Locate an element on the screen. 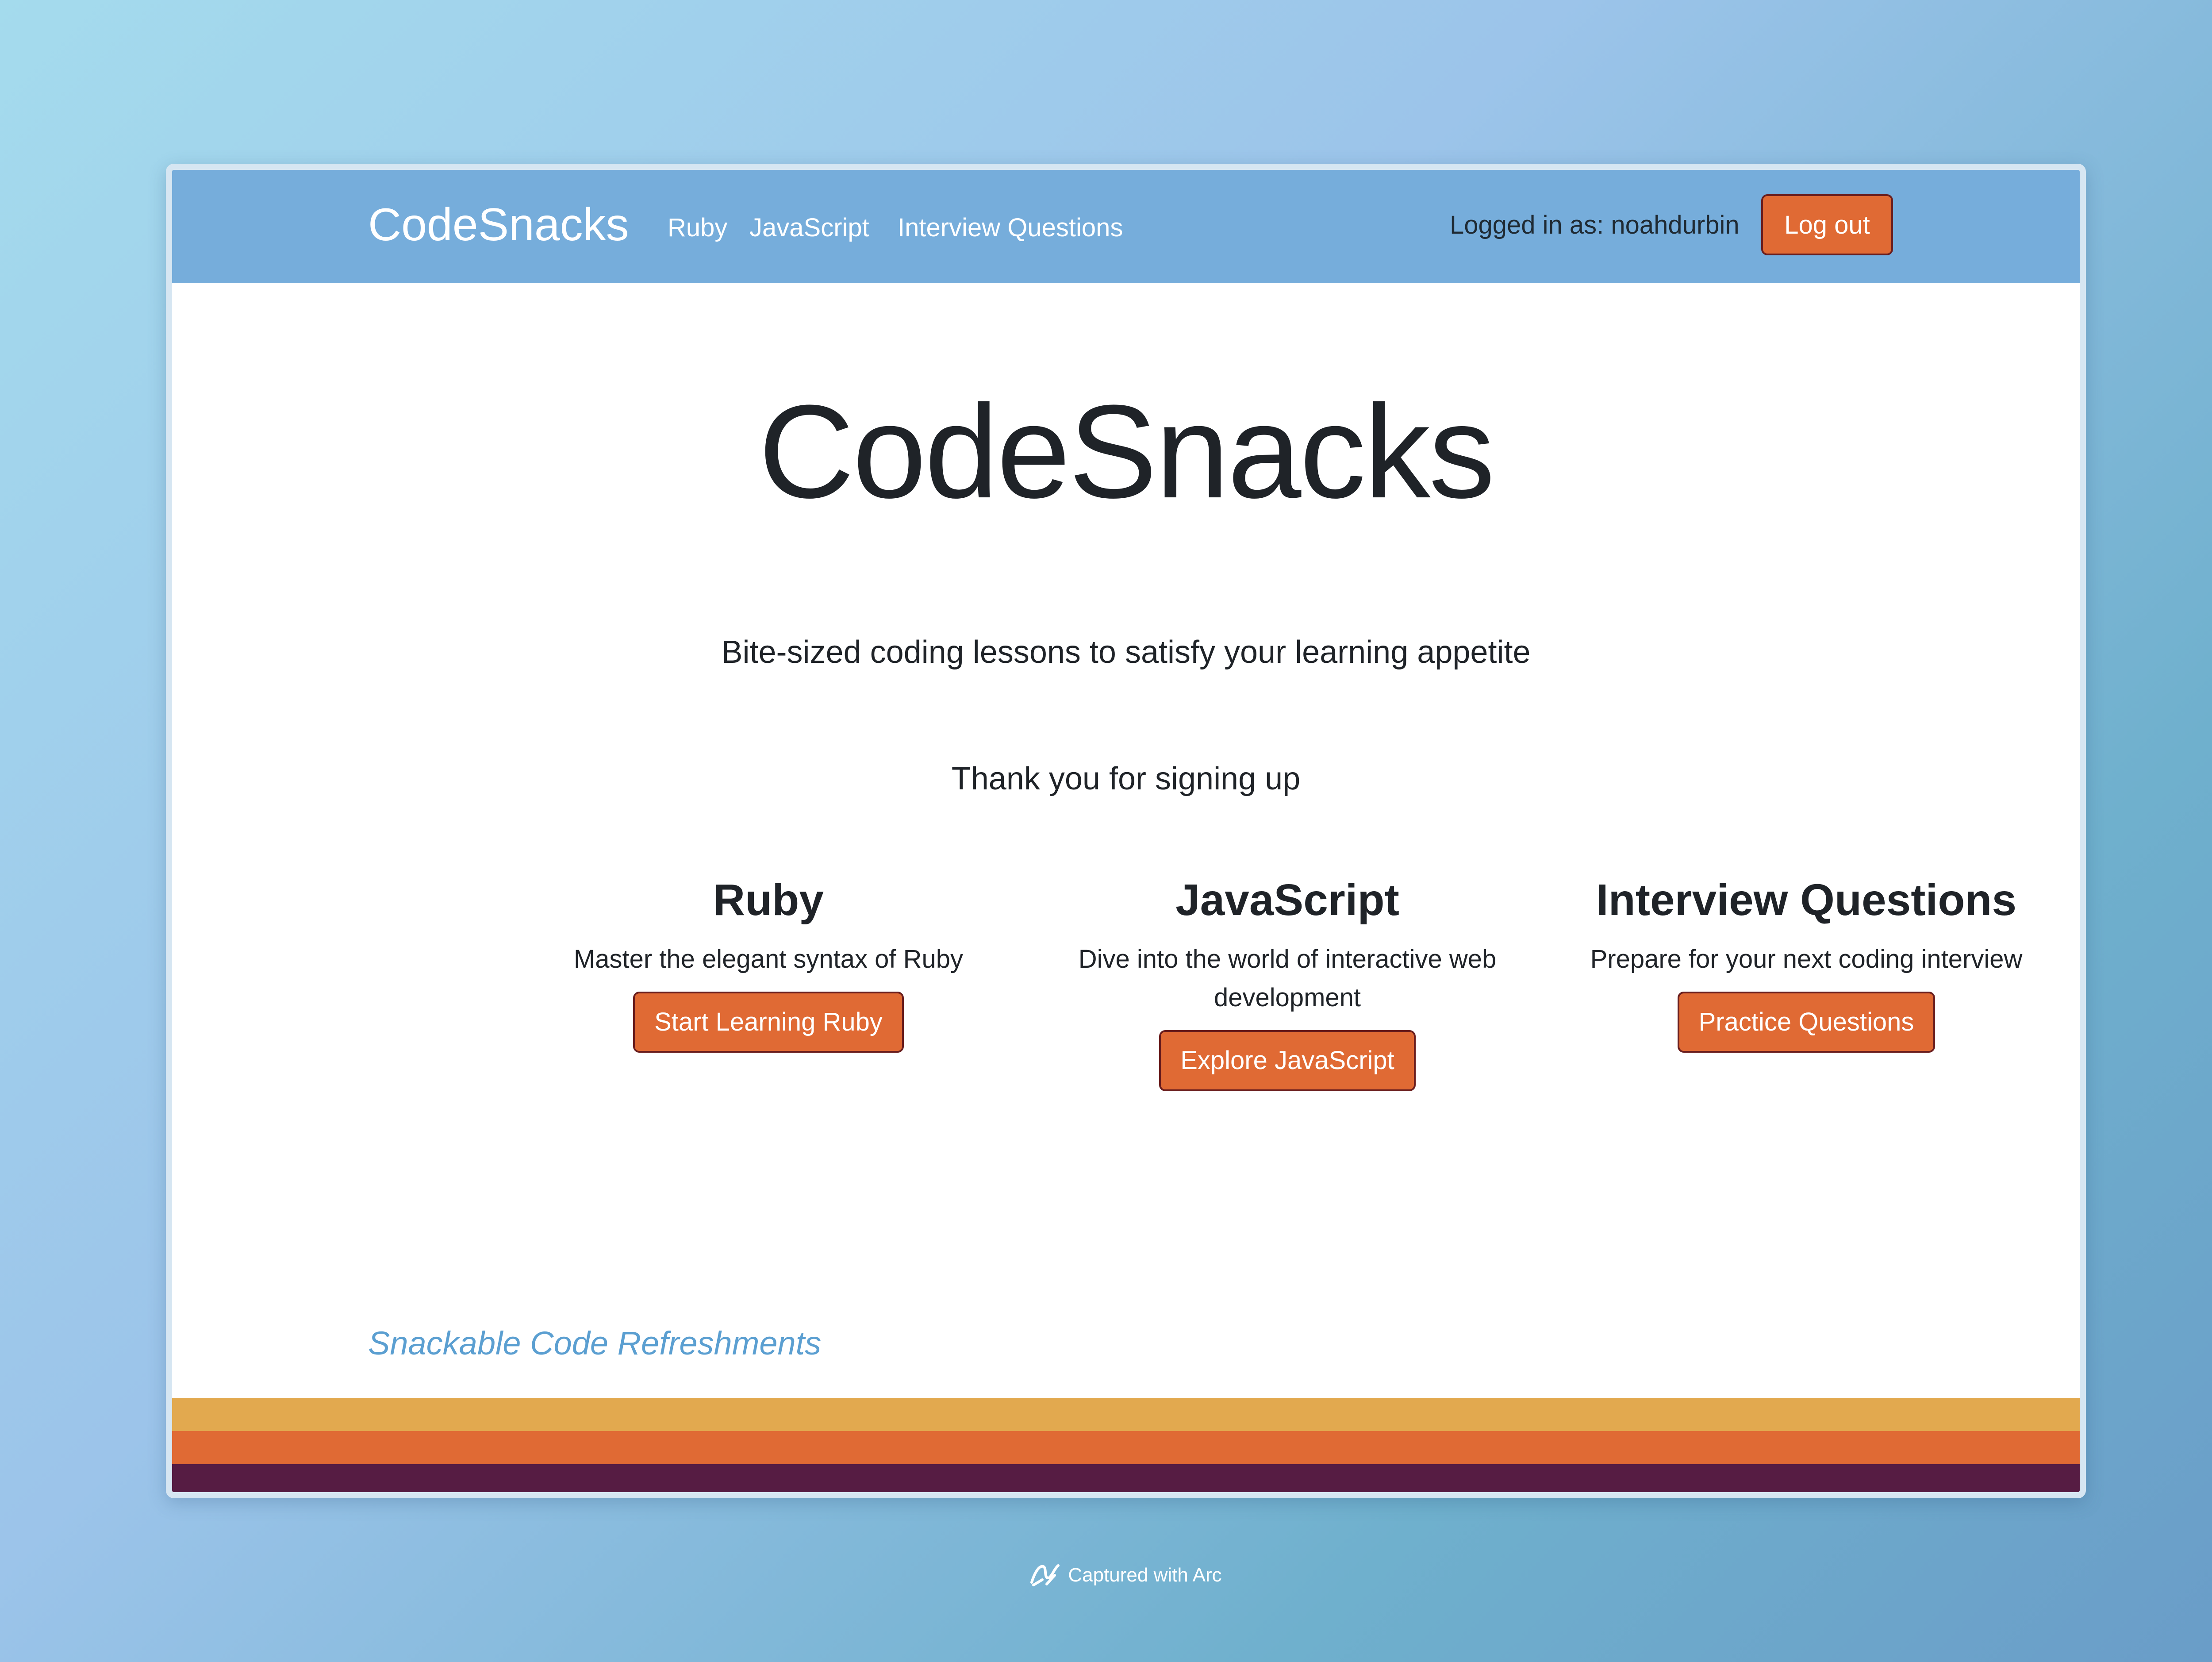  arc-logo-icon is located at coordinates (1045, 1575).